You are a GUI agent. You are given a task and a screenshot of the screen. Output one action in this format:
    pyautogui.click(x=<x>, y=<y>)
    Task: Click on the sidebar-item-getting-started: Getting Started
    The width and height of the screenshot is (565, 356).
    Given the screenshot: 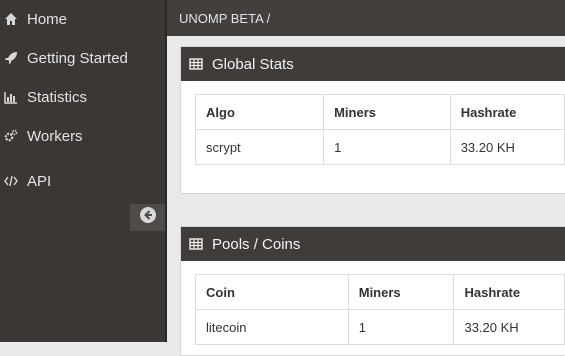 What is the action you would take?
    pyautogui.click(x=82, y=58)
    